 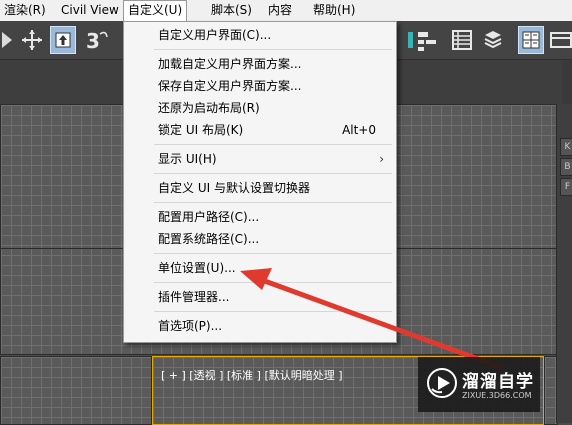 What do you see at coordinates (260, 159) in the screenshot?
I see `menu-item-show-ui: 显示 UI(H) ›` at bounding box center [260, 159].